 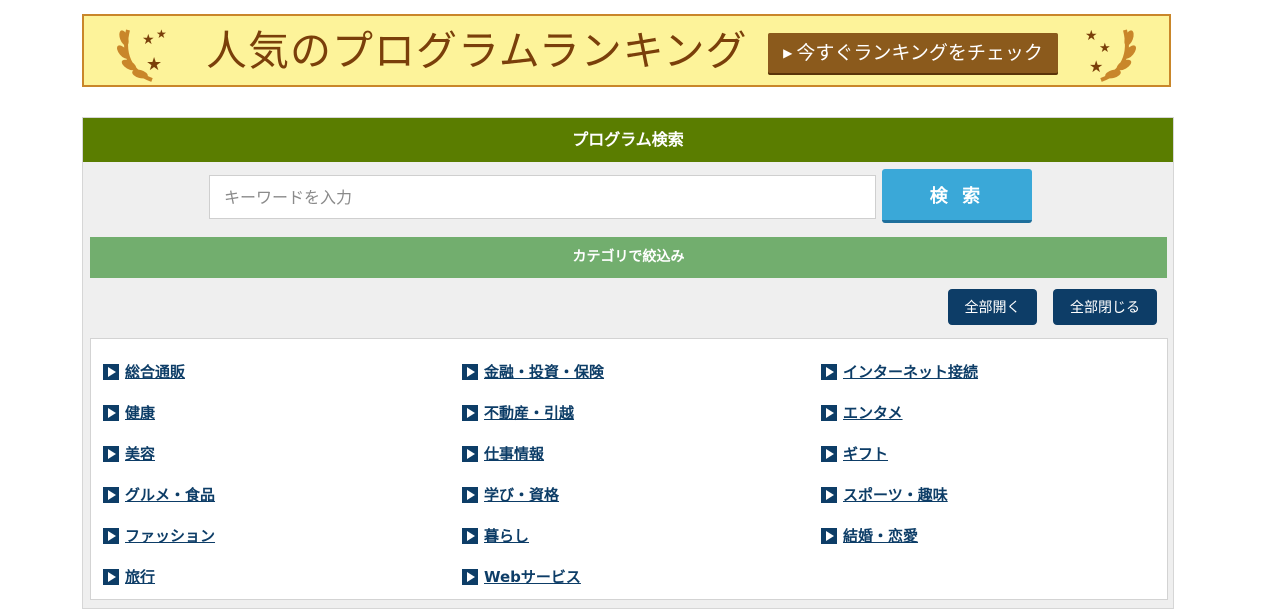 I want to click on list-item: Webサービス, so click(x=533, y=576).